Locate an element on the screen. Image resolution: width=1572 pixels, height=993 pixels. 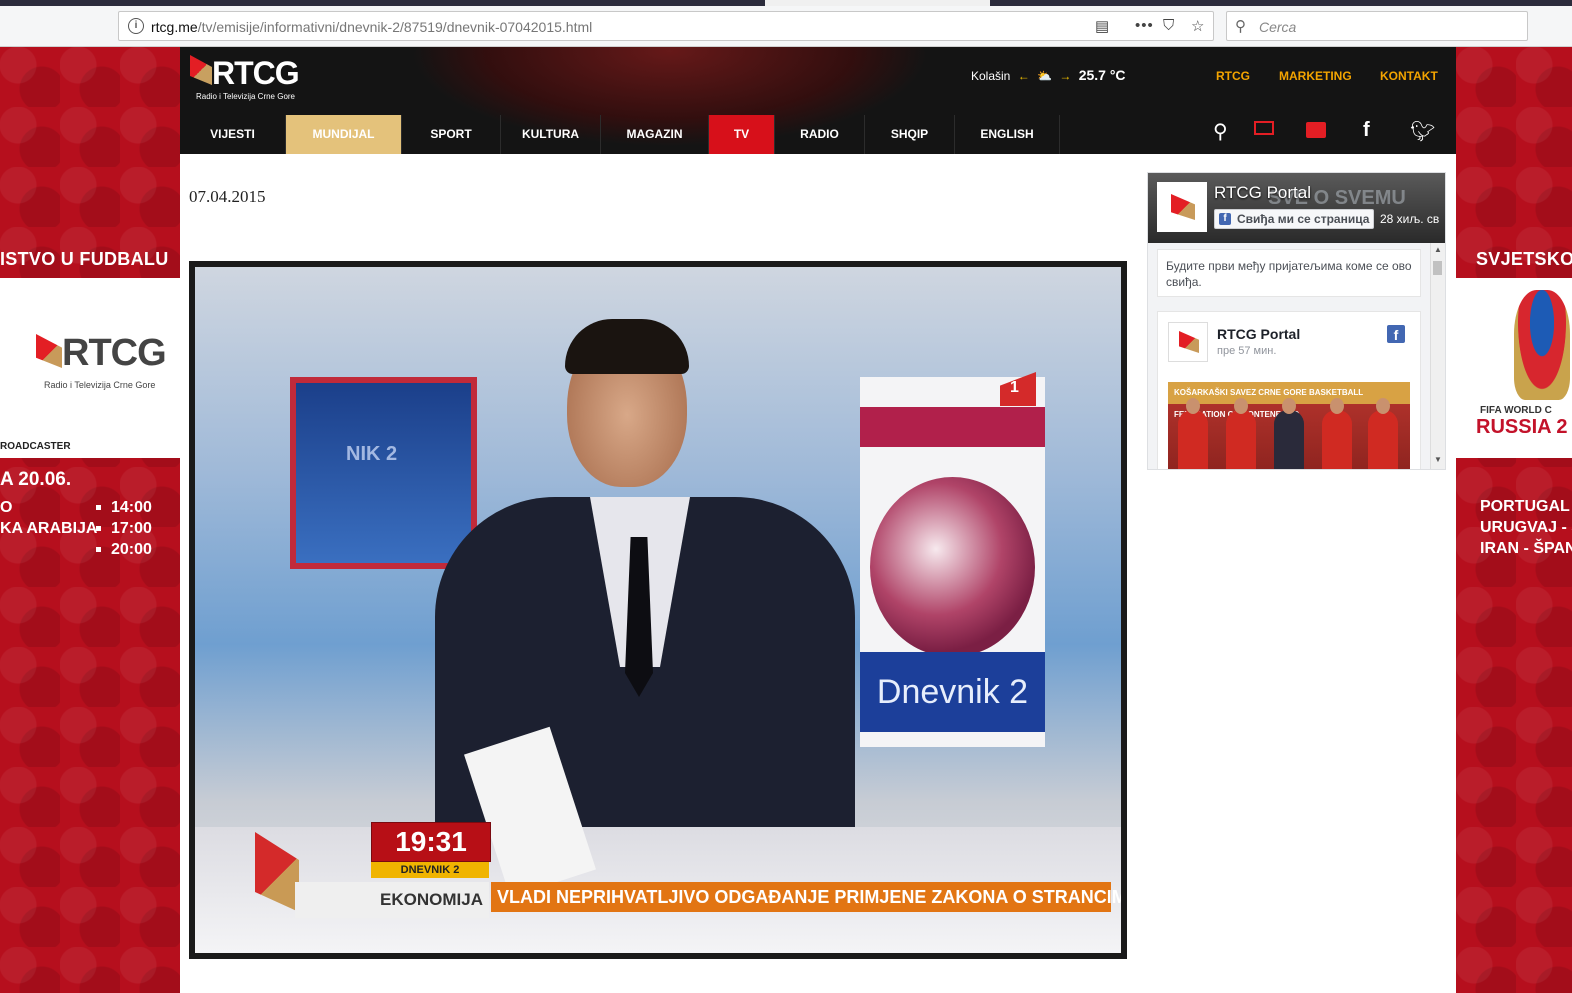
site-logo: RTCG Radio i Televizija Crne Gore is located at coordinates (248, 79).